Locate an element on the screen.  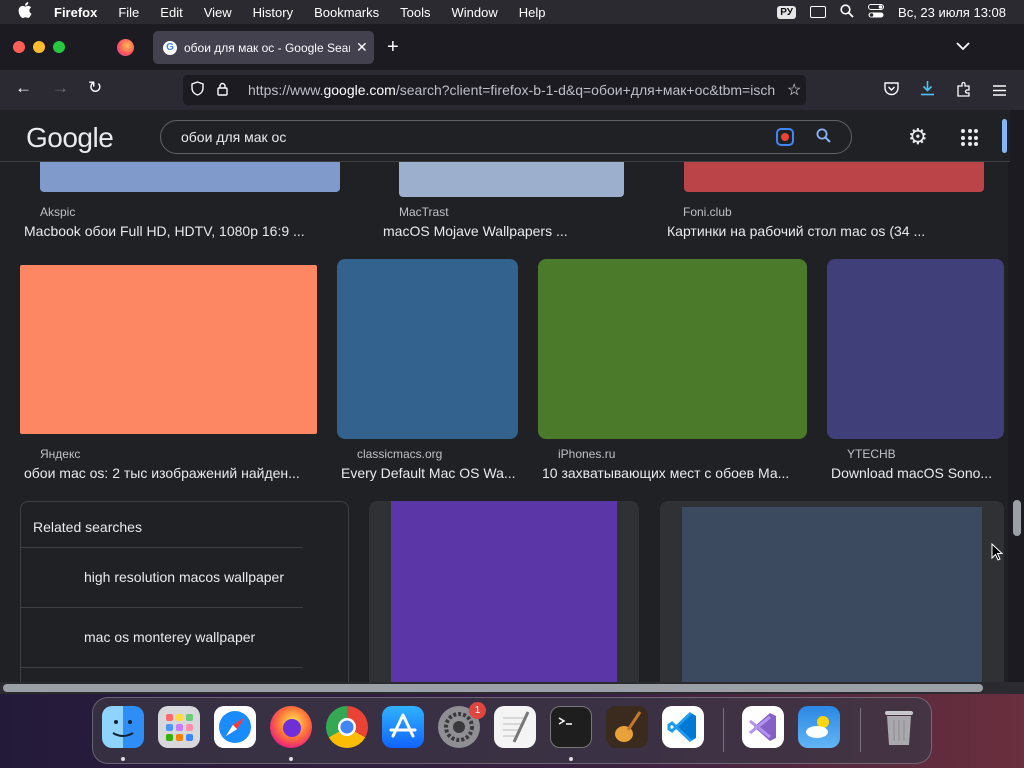
menu-view: View is located at coordinates (218, 12).